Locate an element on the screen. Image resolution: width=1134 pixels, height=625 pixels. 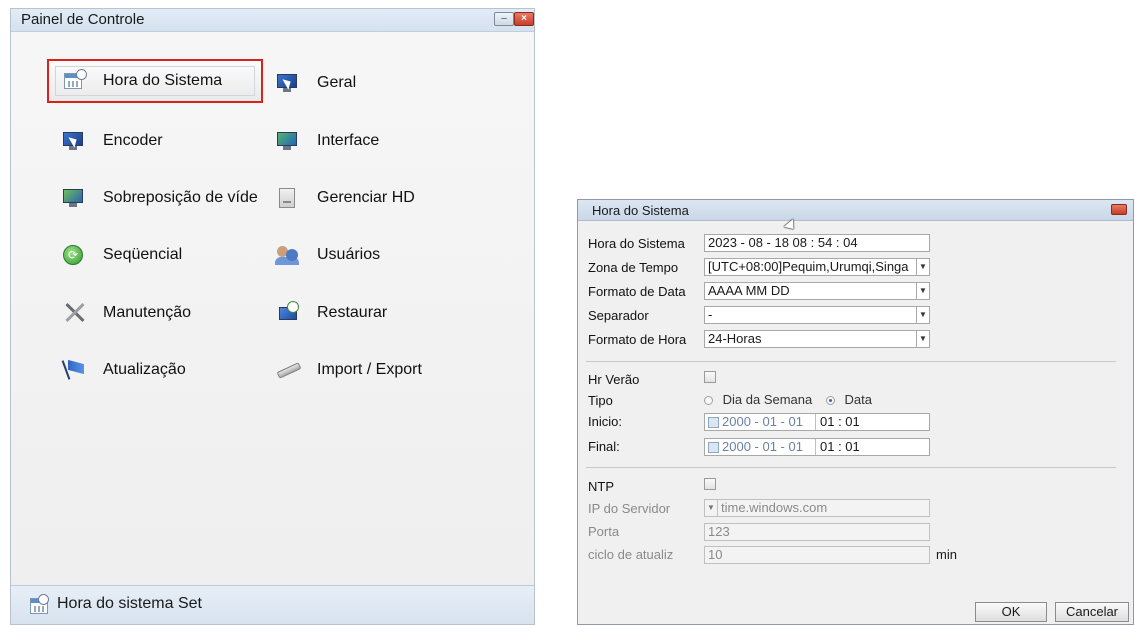
time-zone-row: Zona de Tempo is located at coordinates (642, 267).